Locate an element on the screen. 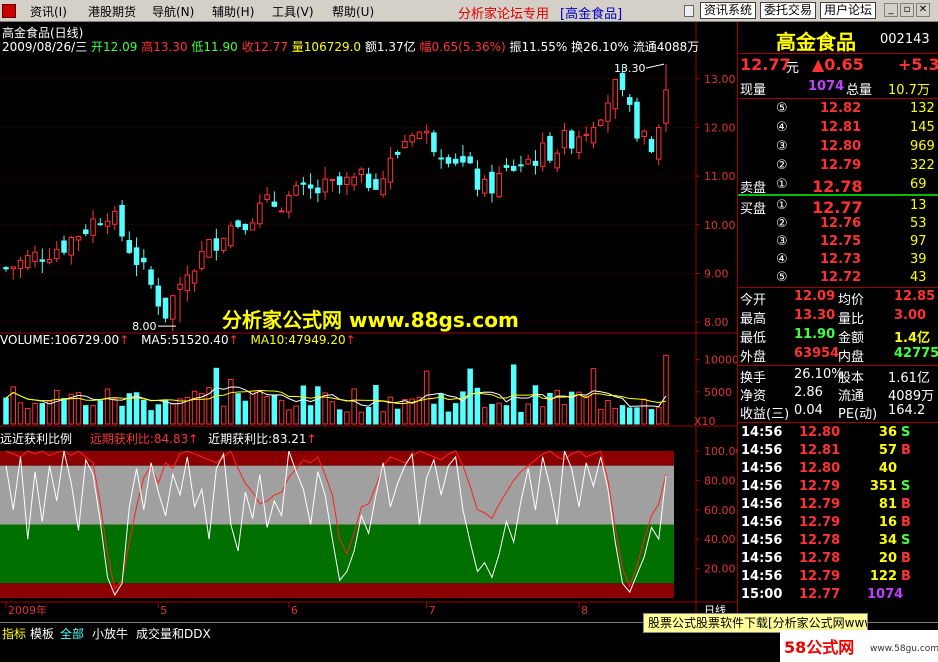  volume-label: VOLUME:106729.00 is located at coordinates (60, 340).